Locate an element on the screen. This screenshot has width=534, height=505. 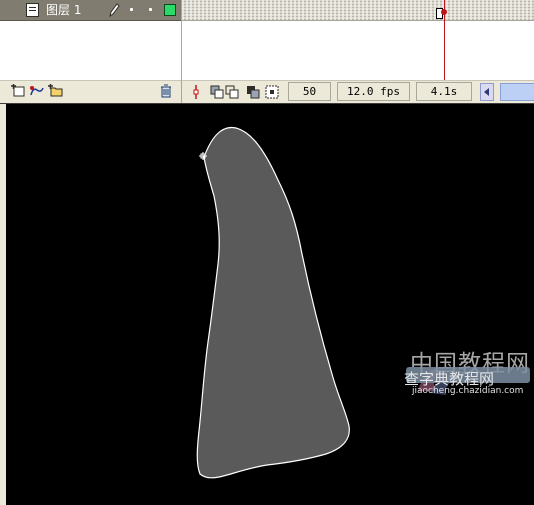
timeline-status-bar: 50 12.0 fps 4.1s is located at coordinates (358, 92).